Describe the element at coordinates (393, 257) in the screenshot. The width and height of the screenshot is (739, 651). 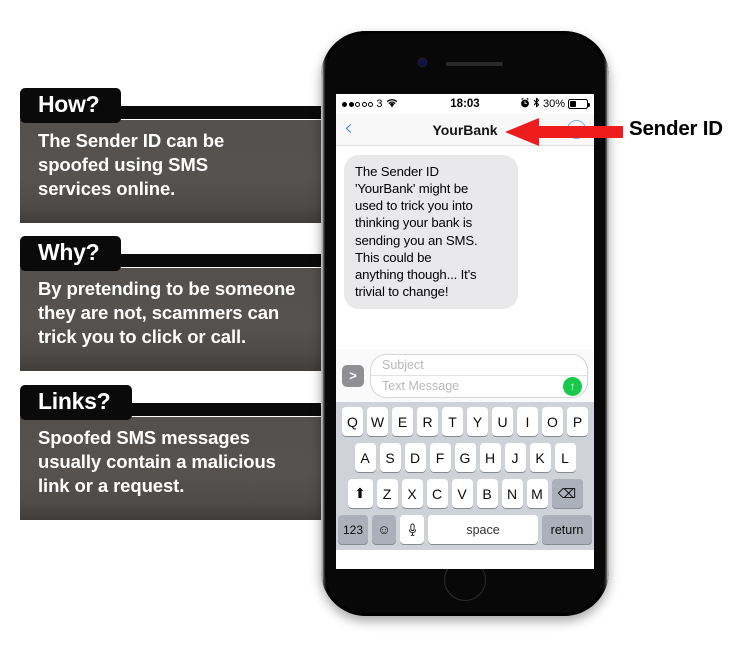
I see `bubble-line: This could be` at that location.